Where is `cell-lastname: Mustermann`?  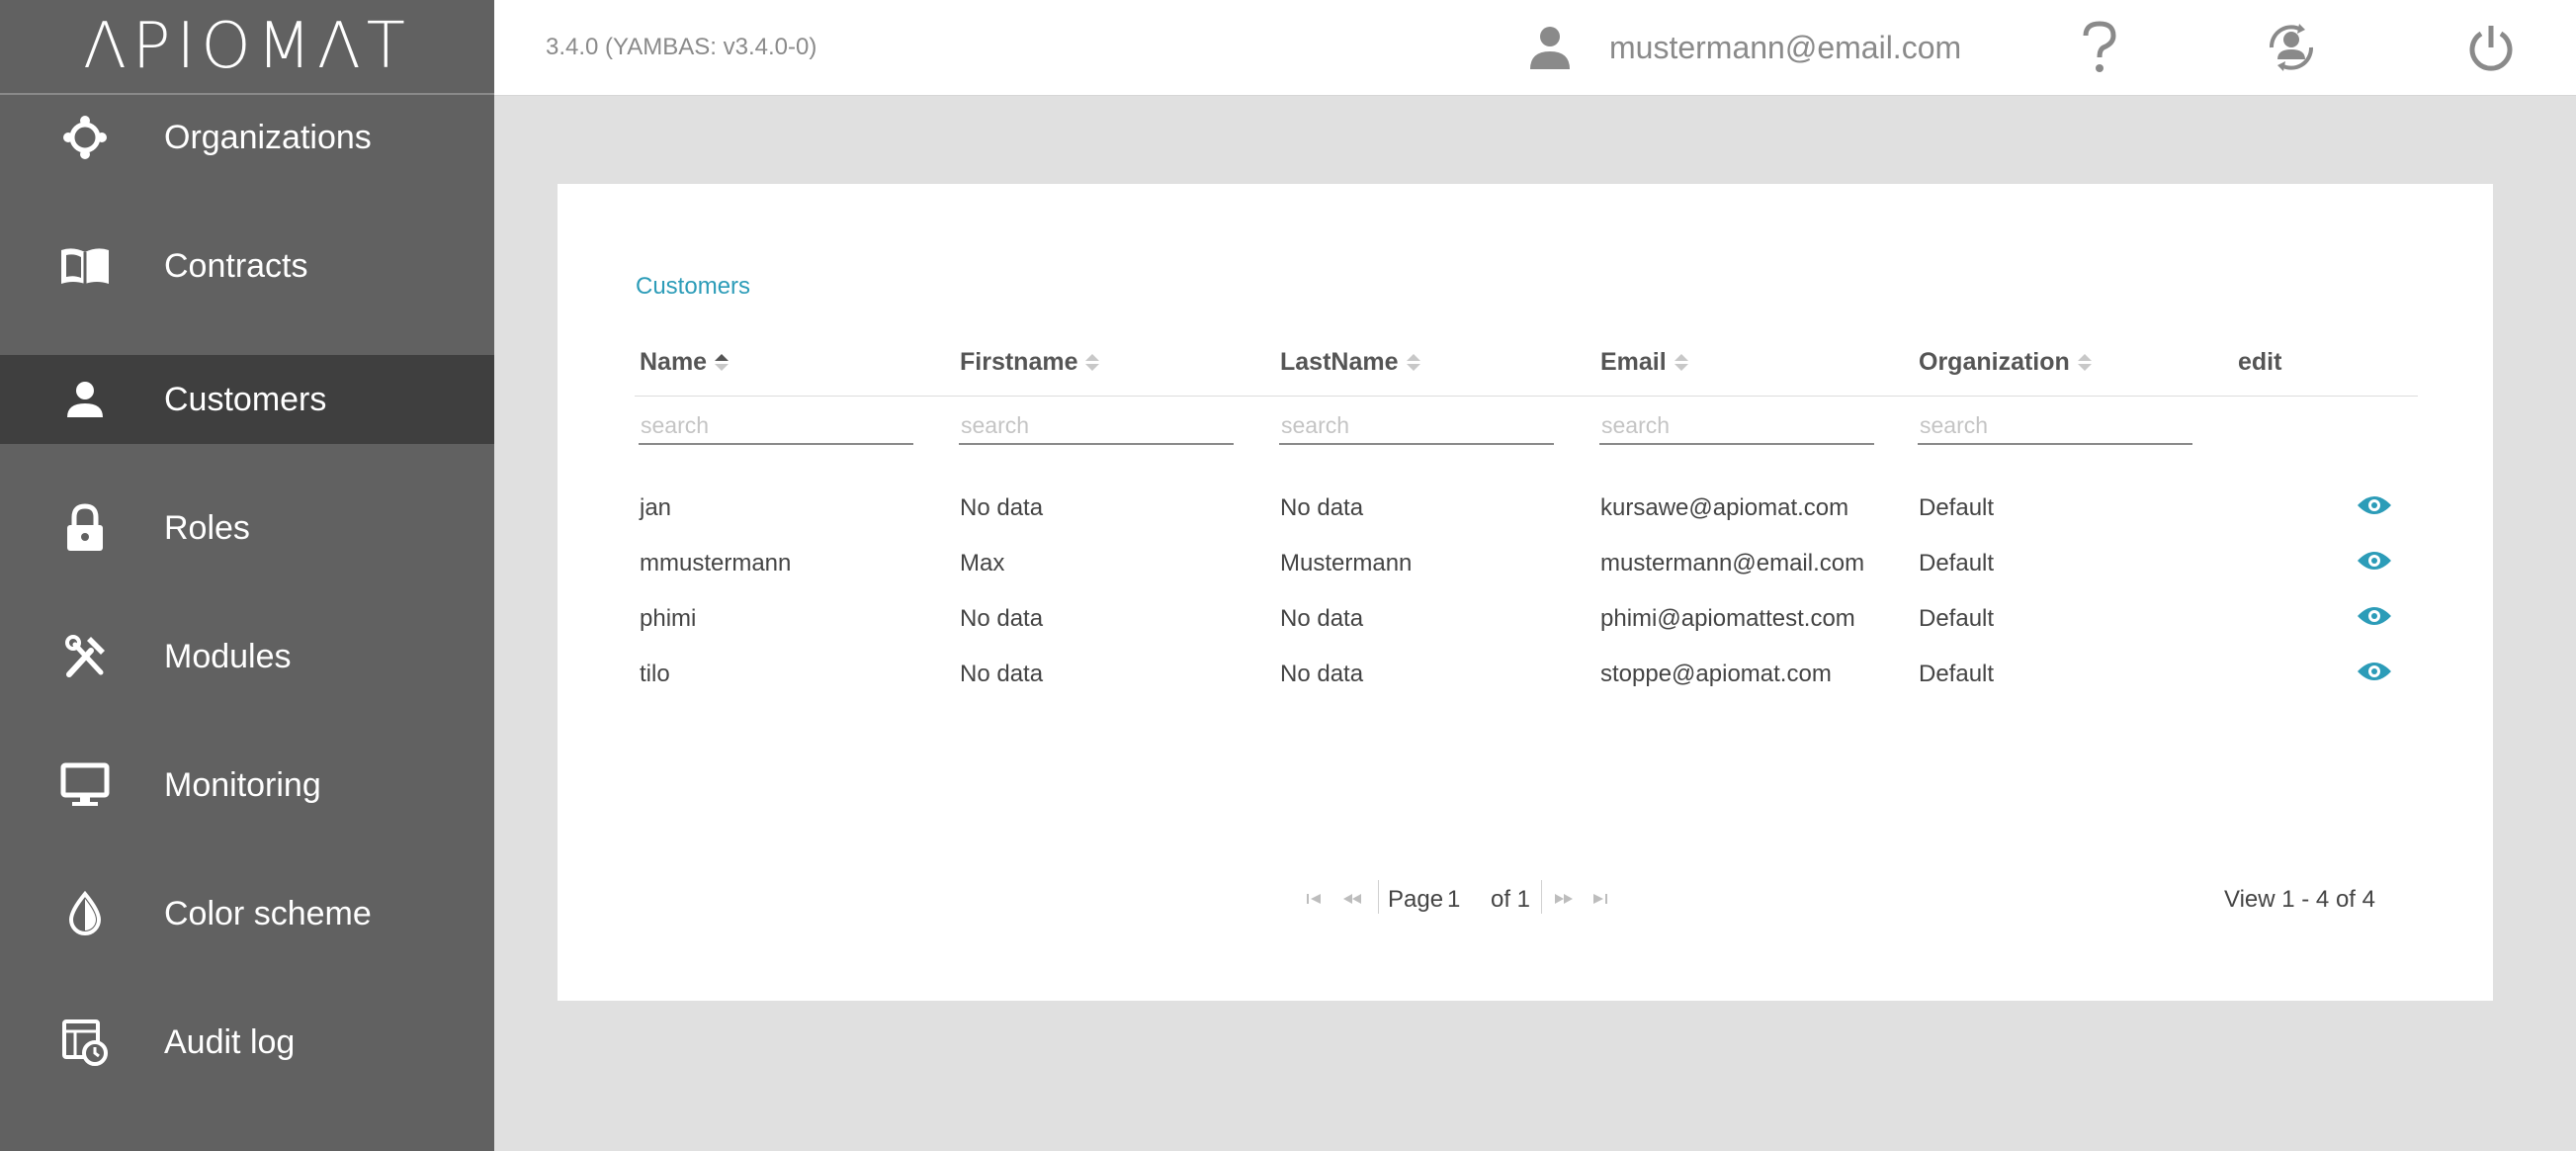
cell-lastname: Mustermann is located at coordinates (1346, 563).